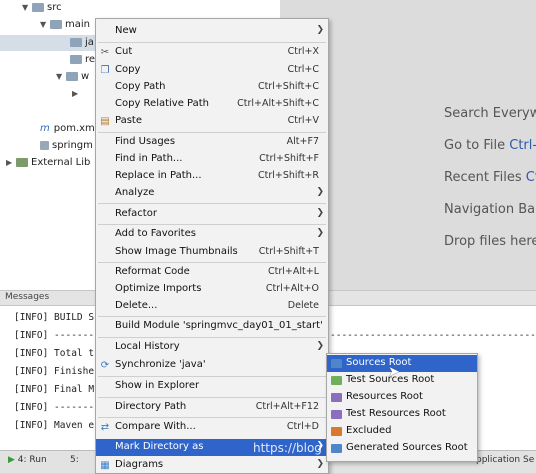 The width and height of the screenshot is (536, 474). What do you see at coordinates (67, 129) in the screenshot?
I see `tree-item-pom: m pom.xm` at bounding box center [67, 129].